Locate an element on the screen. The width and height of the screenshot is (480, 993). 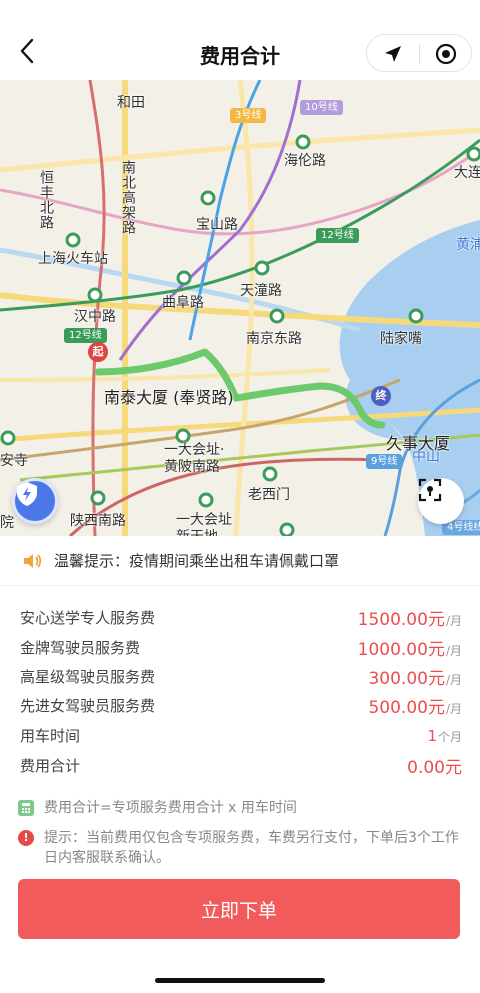
fee-value: 300.00元 is located at coordinates (406, 678).